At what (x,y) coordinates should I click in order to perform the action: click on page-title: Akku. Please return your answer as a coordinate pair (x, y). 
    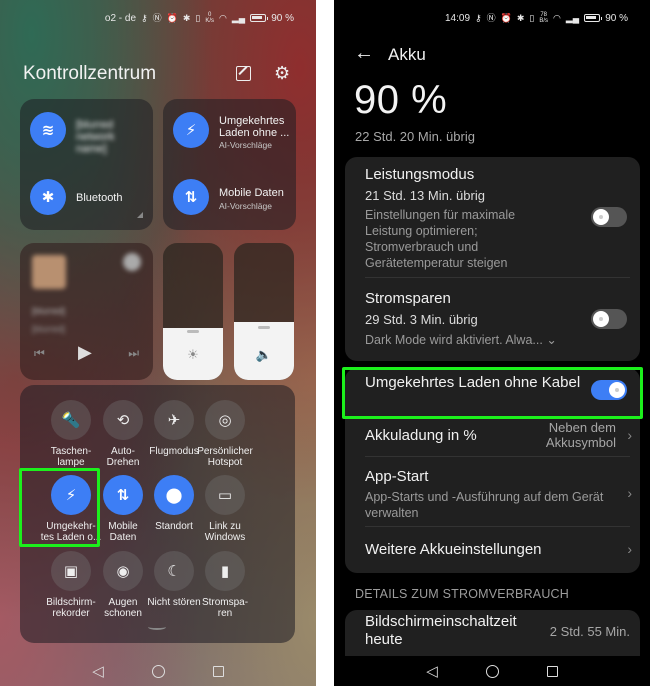
    Looking at the image, I should click on (407, 54).